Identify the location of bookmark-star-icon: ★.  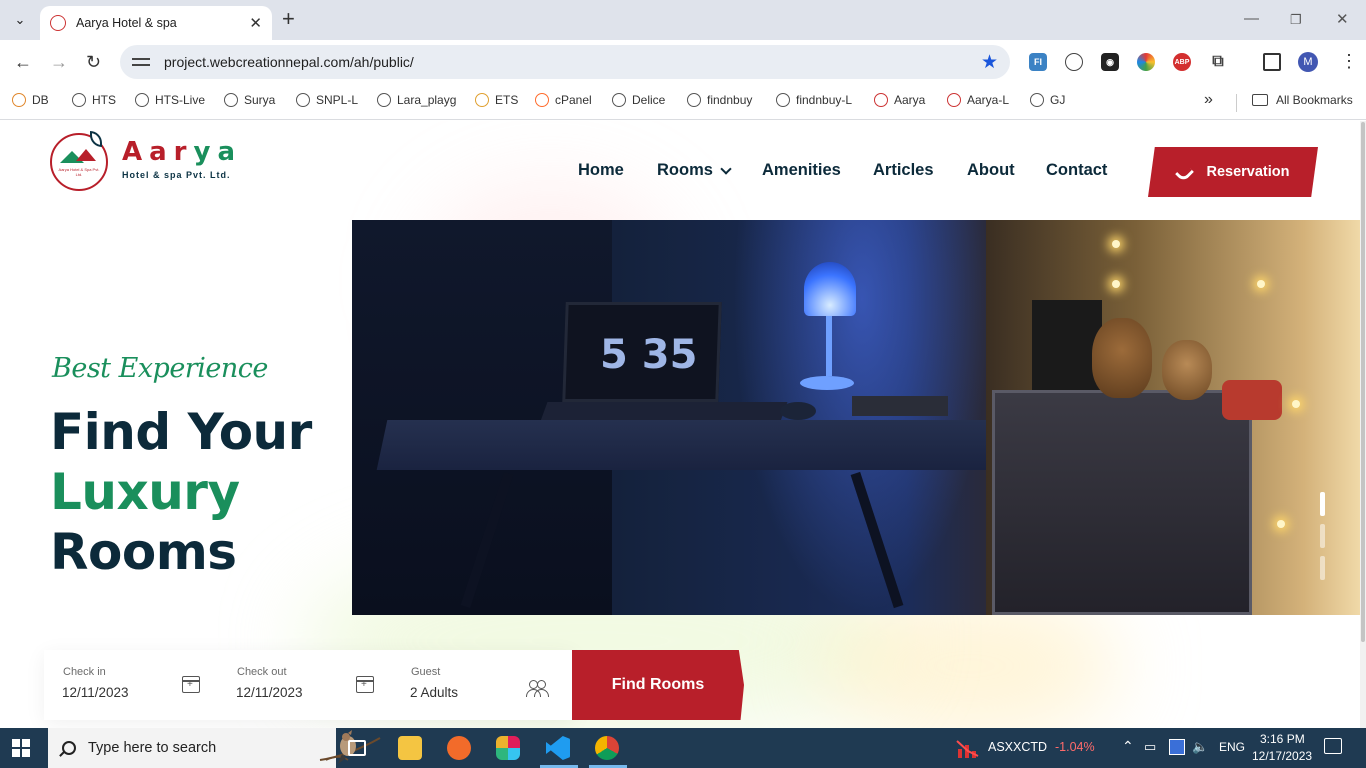
(989, 62).